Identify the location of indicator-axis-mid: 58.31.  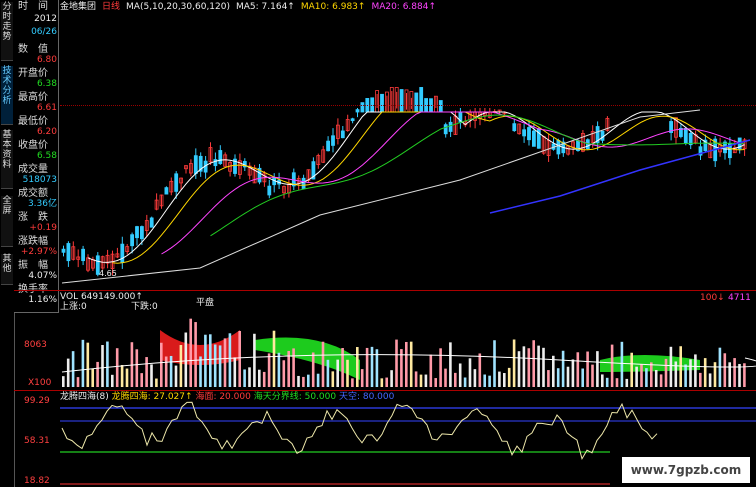
(37, 441).